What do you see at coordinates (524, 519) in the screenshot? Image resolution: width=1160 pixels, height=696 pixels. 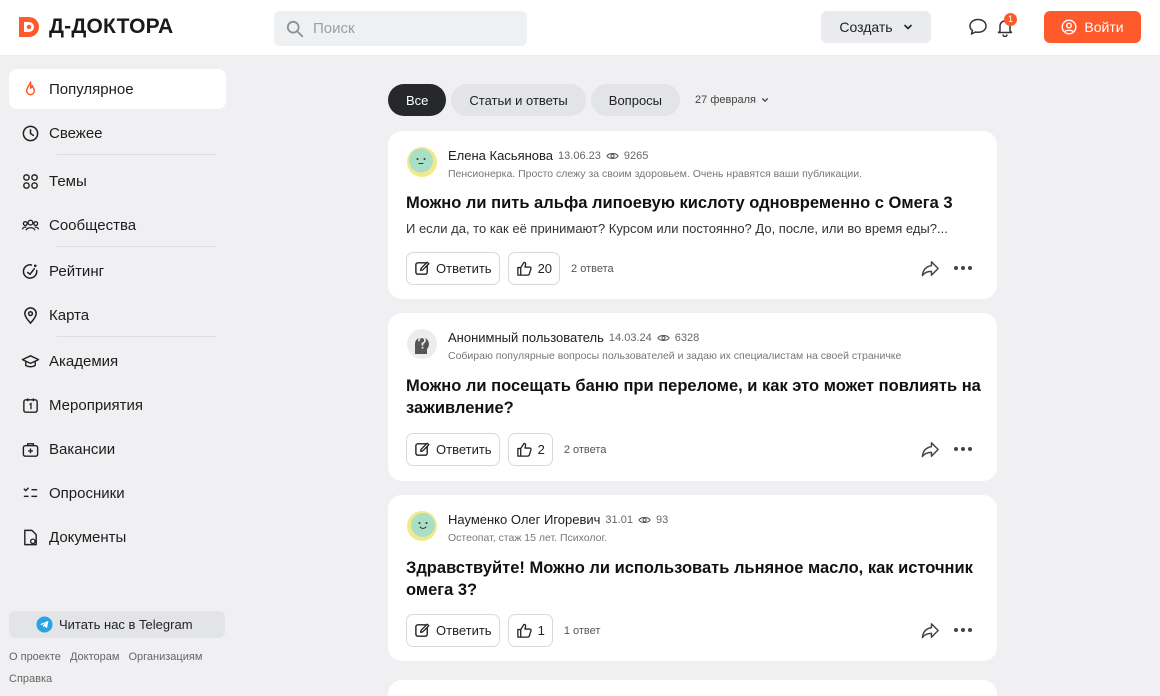 I see `author-name: Науменко Олег Игоревич` at bounding box center [524, 519].